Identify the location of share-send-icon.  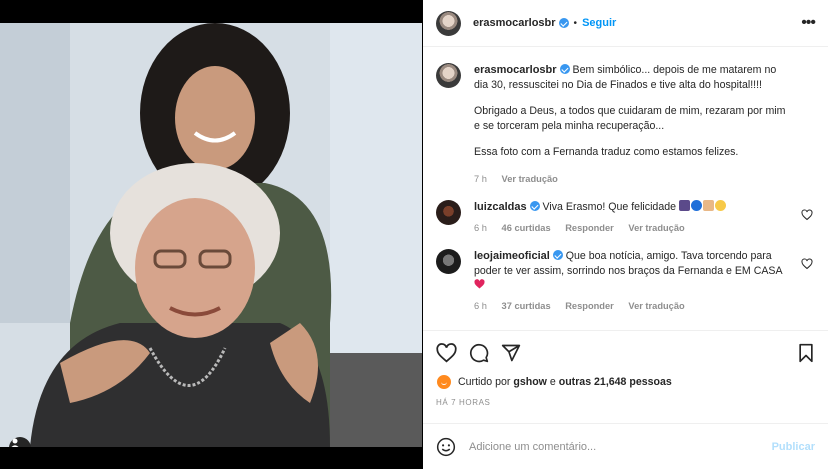
(511, 353).